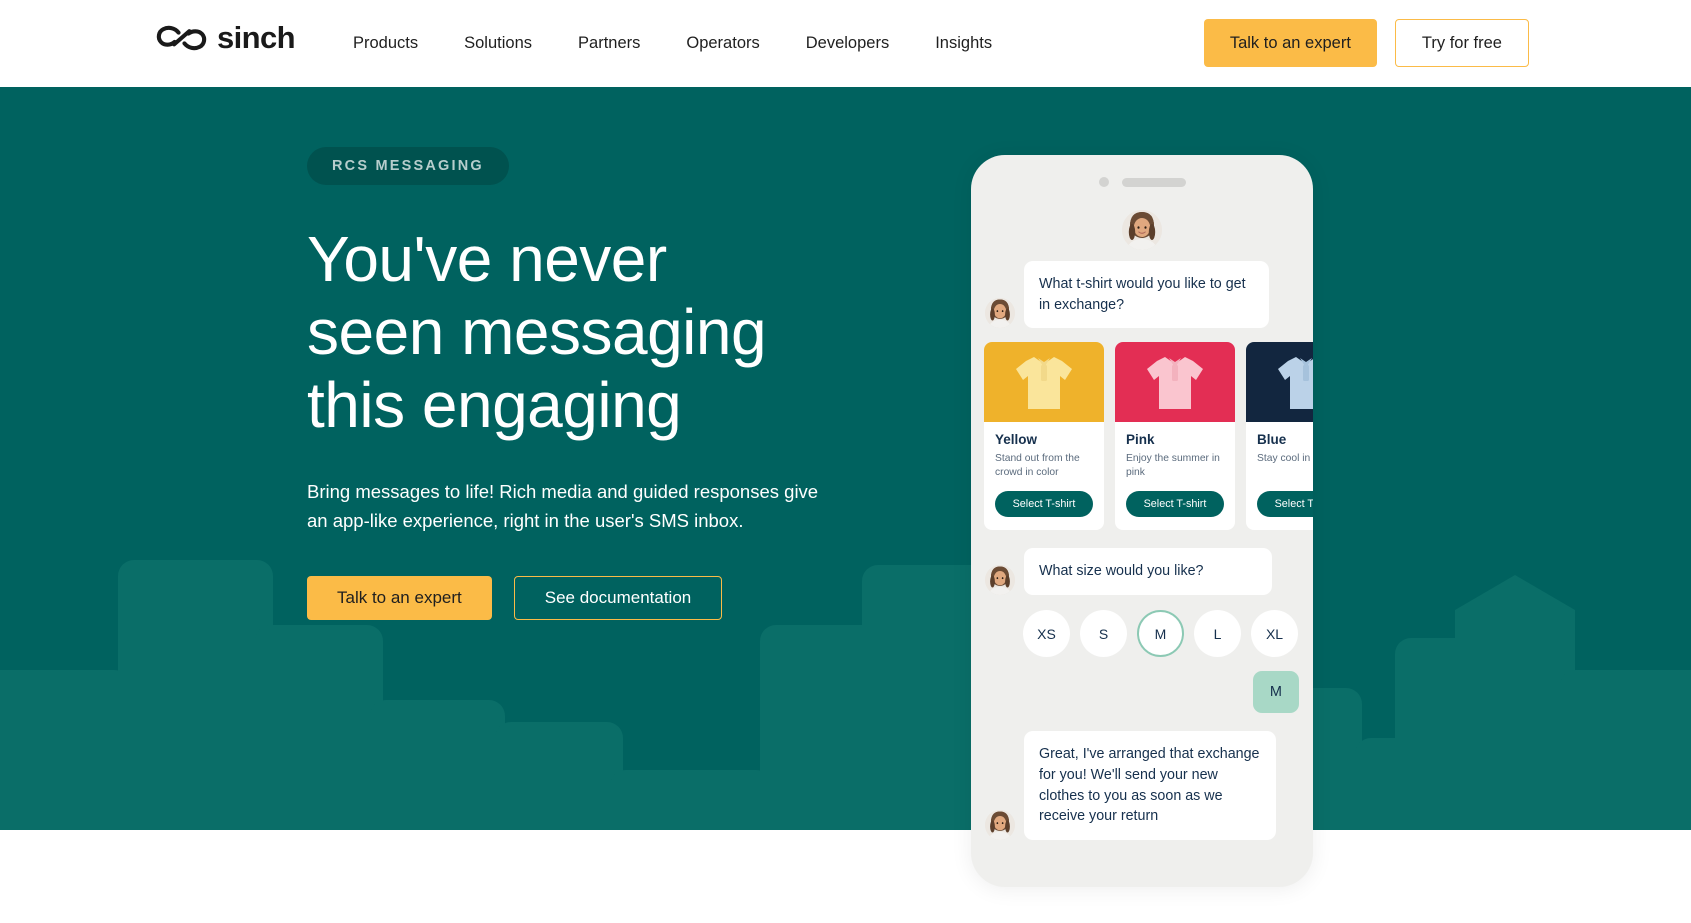 The height and width of the screenshot is (923, 1691). What do you see at coordinates (1175, 504) in the screenshot?
I see `select-tshirt-button-pink: Select T-shirt` at bounding box center [1175, 504].